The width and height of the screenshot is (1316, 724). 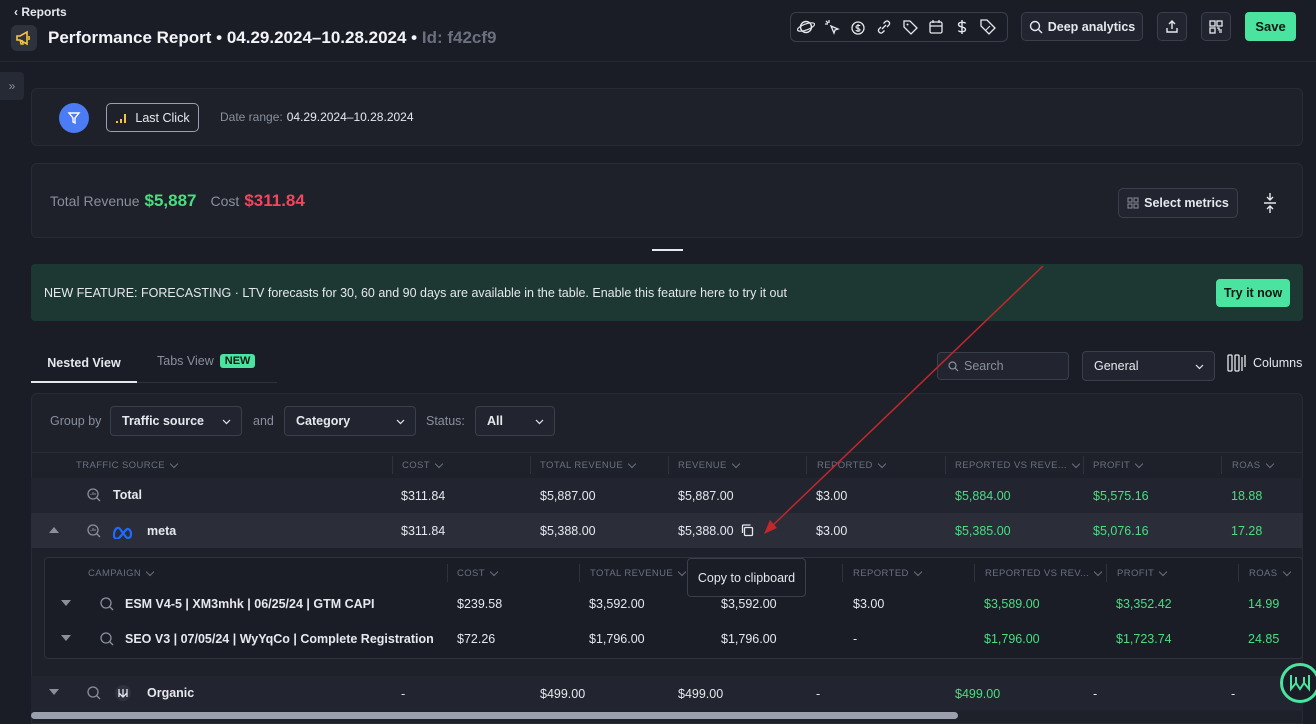 What do you see at coordinates (1216, 26) in the screenshot?
I see `qr-code-button` at bounding box center [1216, 26].